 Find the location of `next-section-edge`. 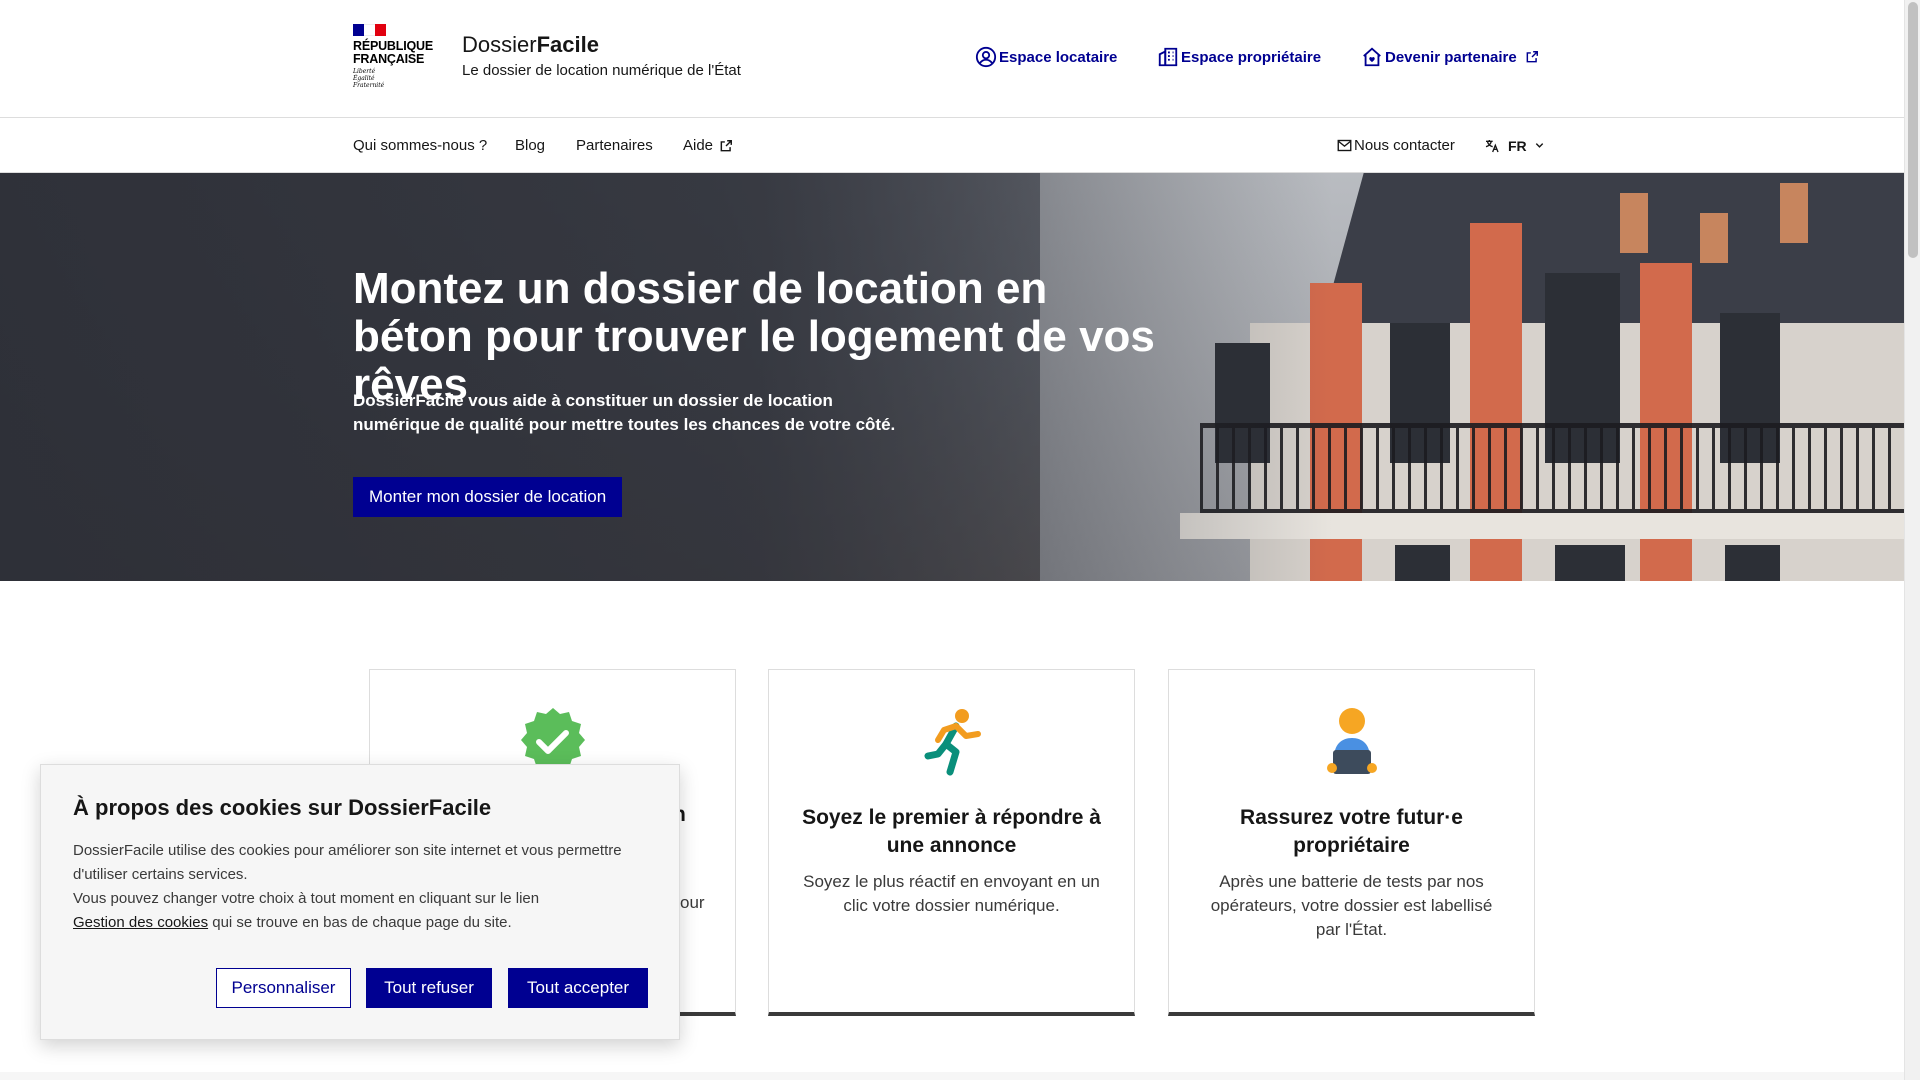

next-section-edge is located at coordinates (952, 1076).